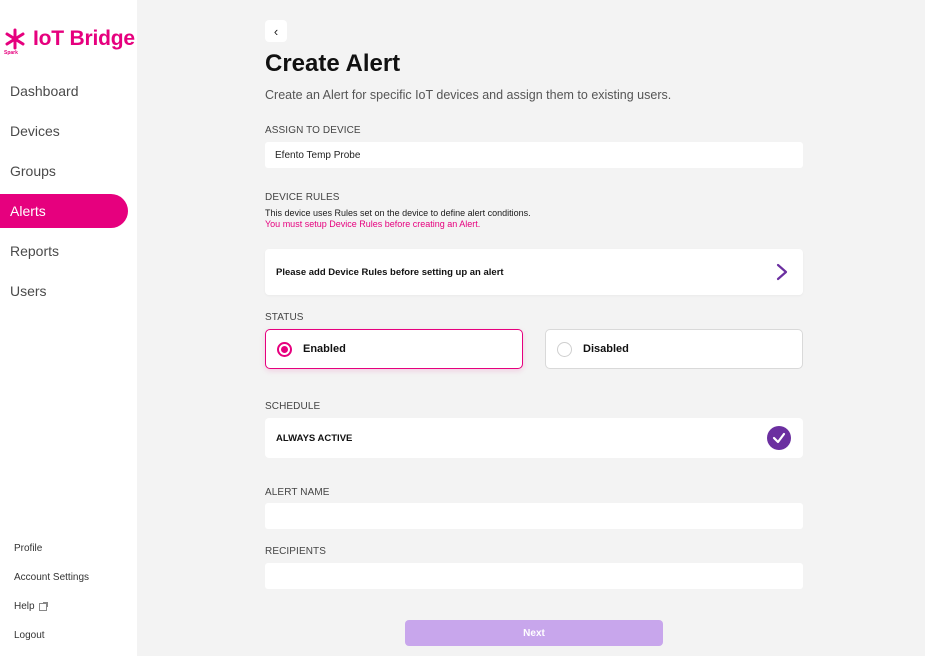 This screenshot has height=656, width=925. I want to click on device-input, so click(534, 155).